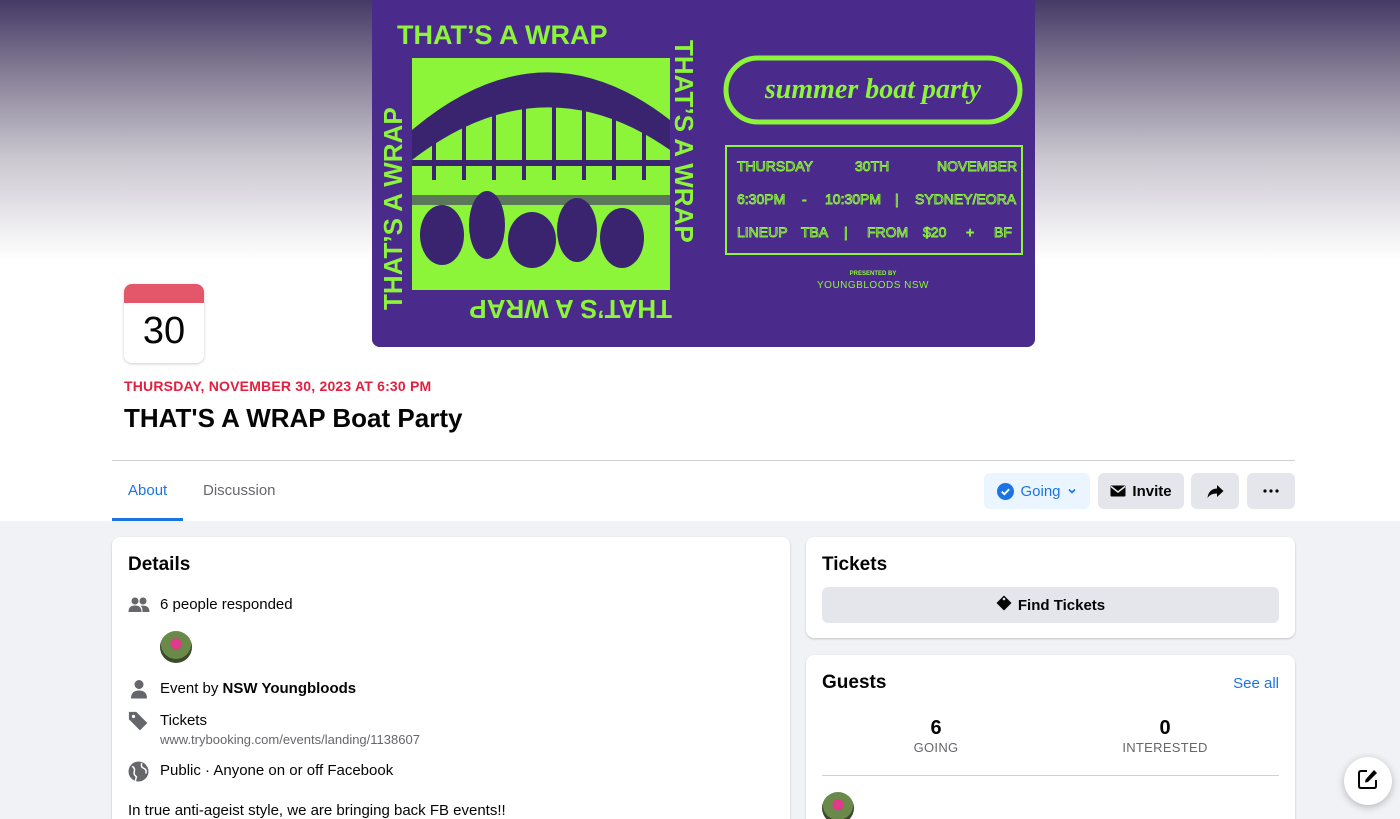  I want to click on see-all-link: See all, so click(1256, 683).